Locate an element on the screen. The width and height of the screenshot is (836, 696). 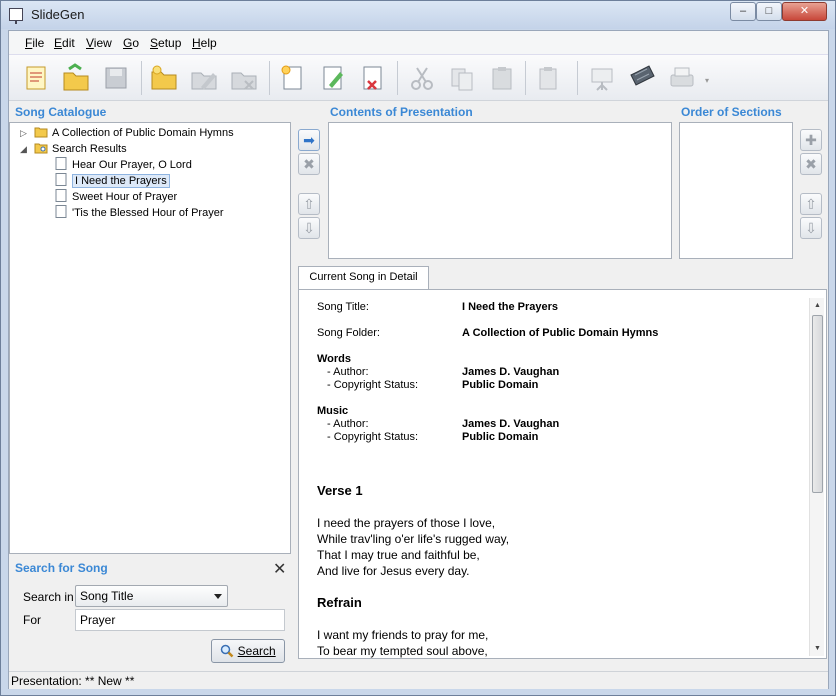
menu-view: View is located at coordinates (99, 43).